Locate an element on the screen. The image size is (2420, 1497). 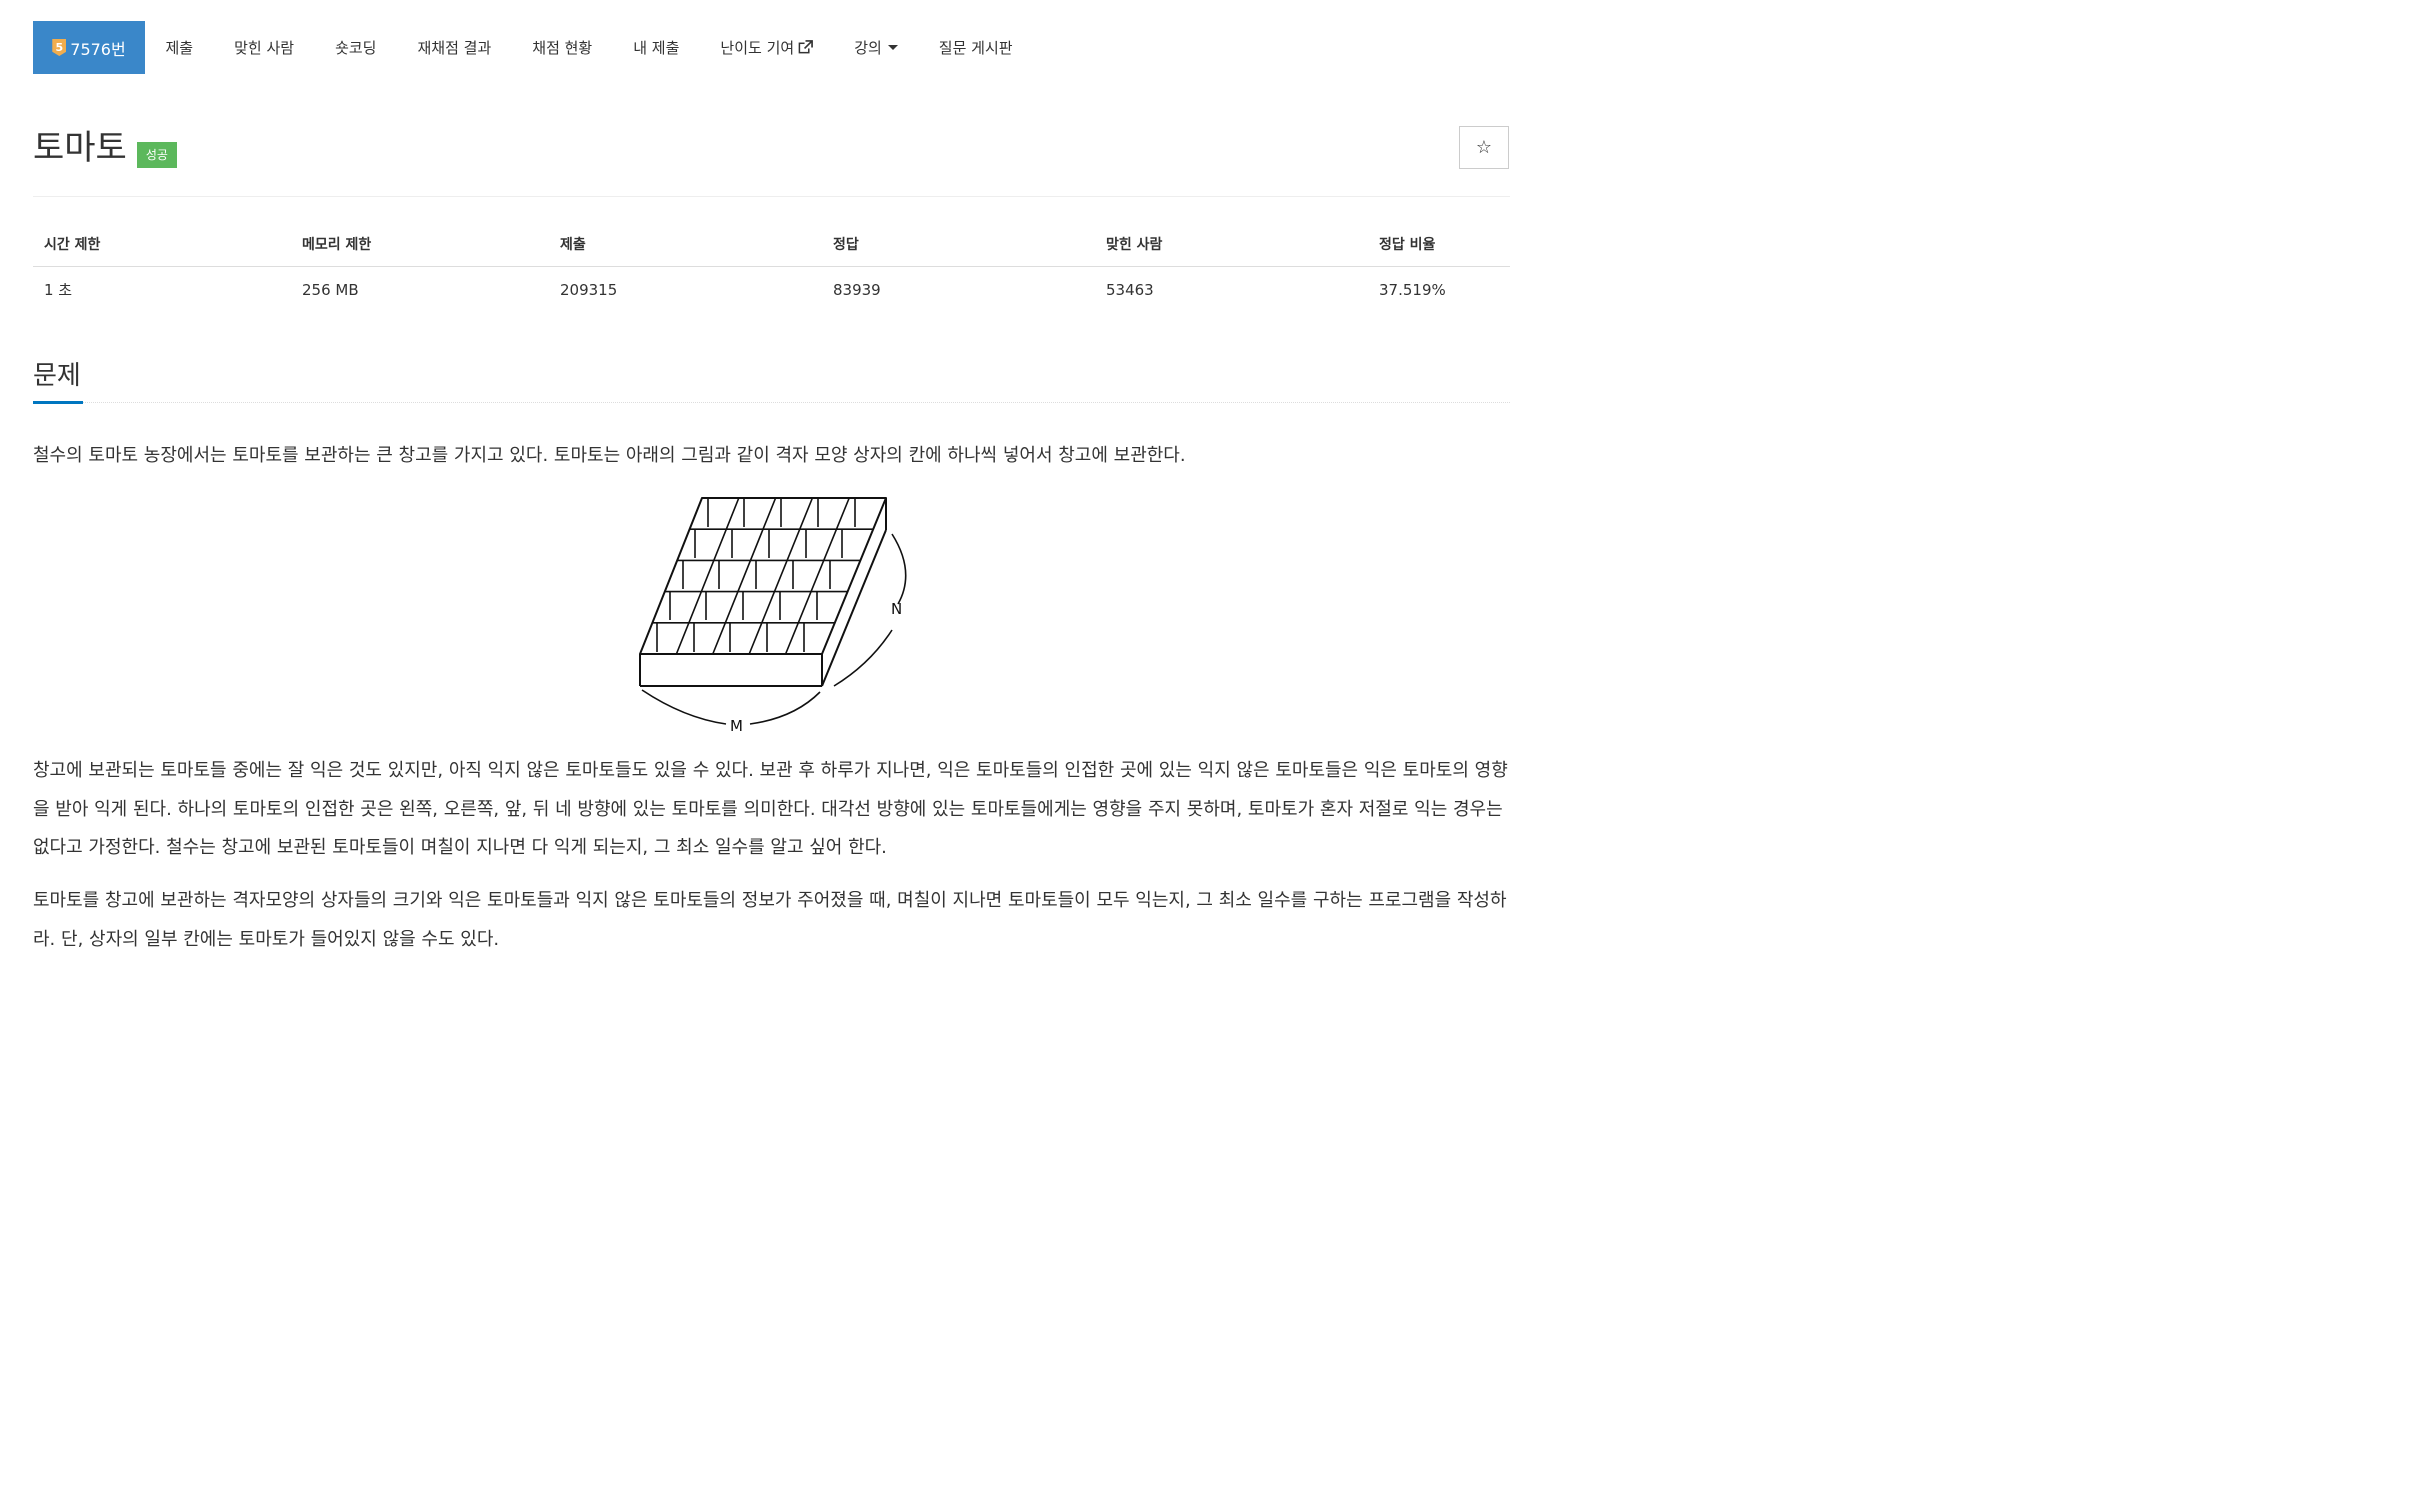
nav-lectures-label: 강의 is located at coordinates (868, 48).